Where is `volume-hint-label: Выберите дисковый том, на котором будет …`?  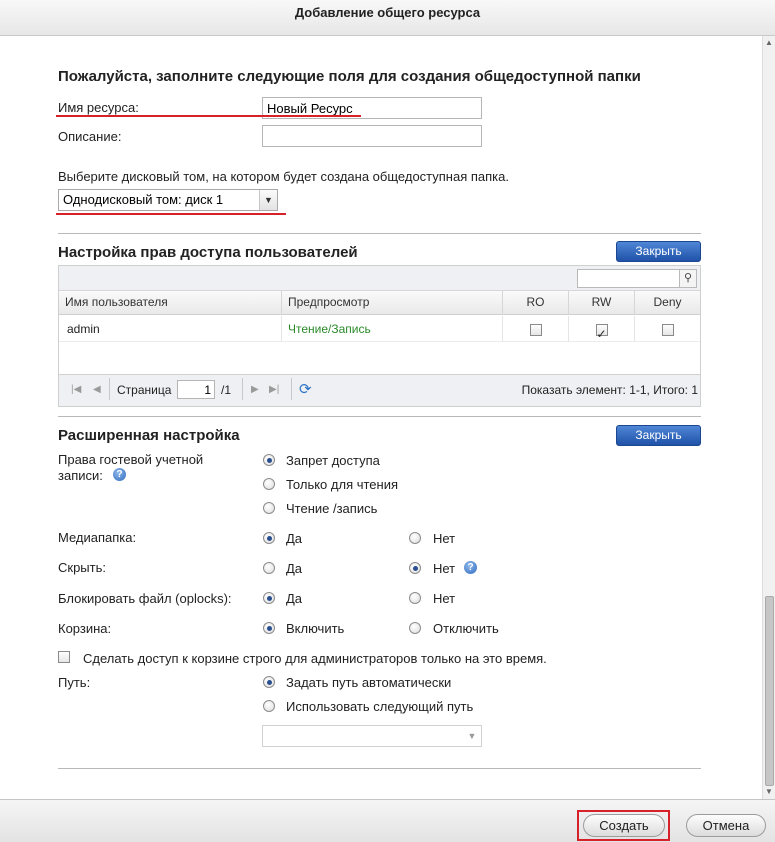 volume-hint-label: Выберите дисковый том, на котором будет … is located at coordinates (283, 176).